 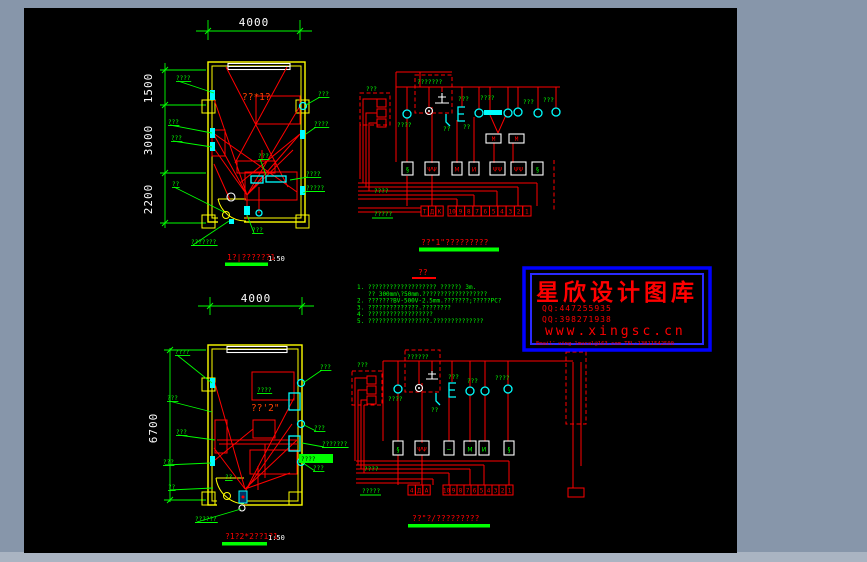 I want to click on dim-value-3000: 3000, so click(x=148, y=140).